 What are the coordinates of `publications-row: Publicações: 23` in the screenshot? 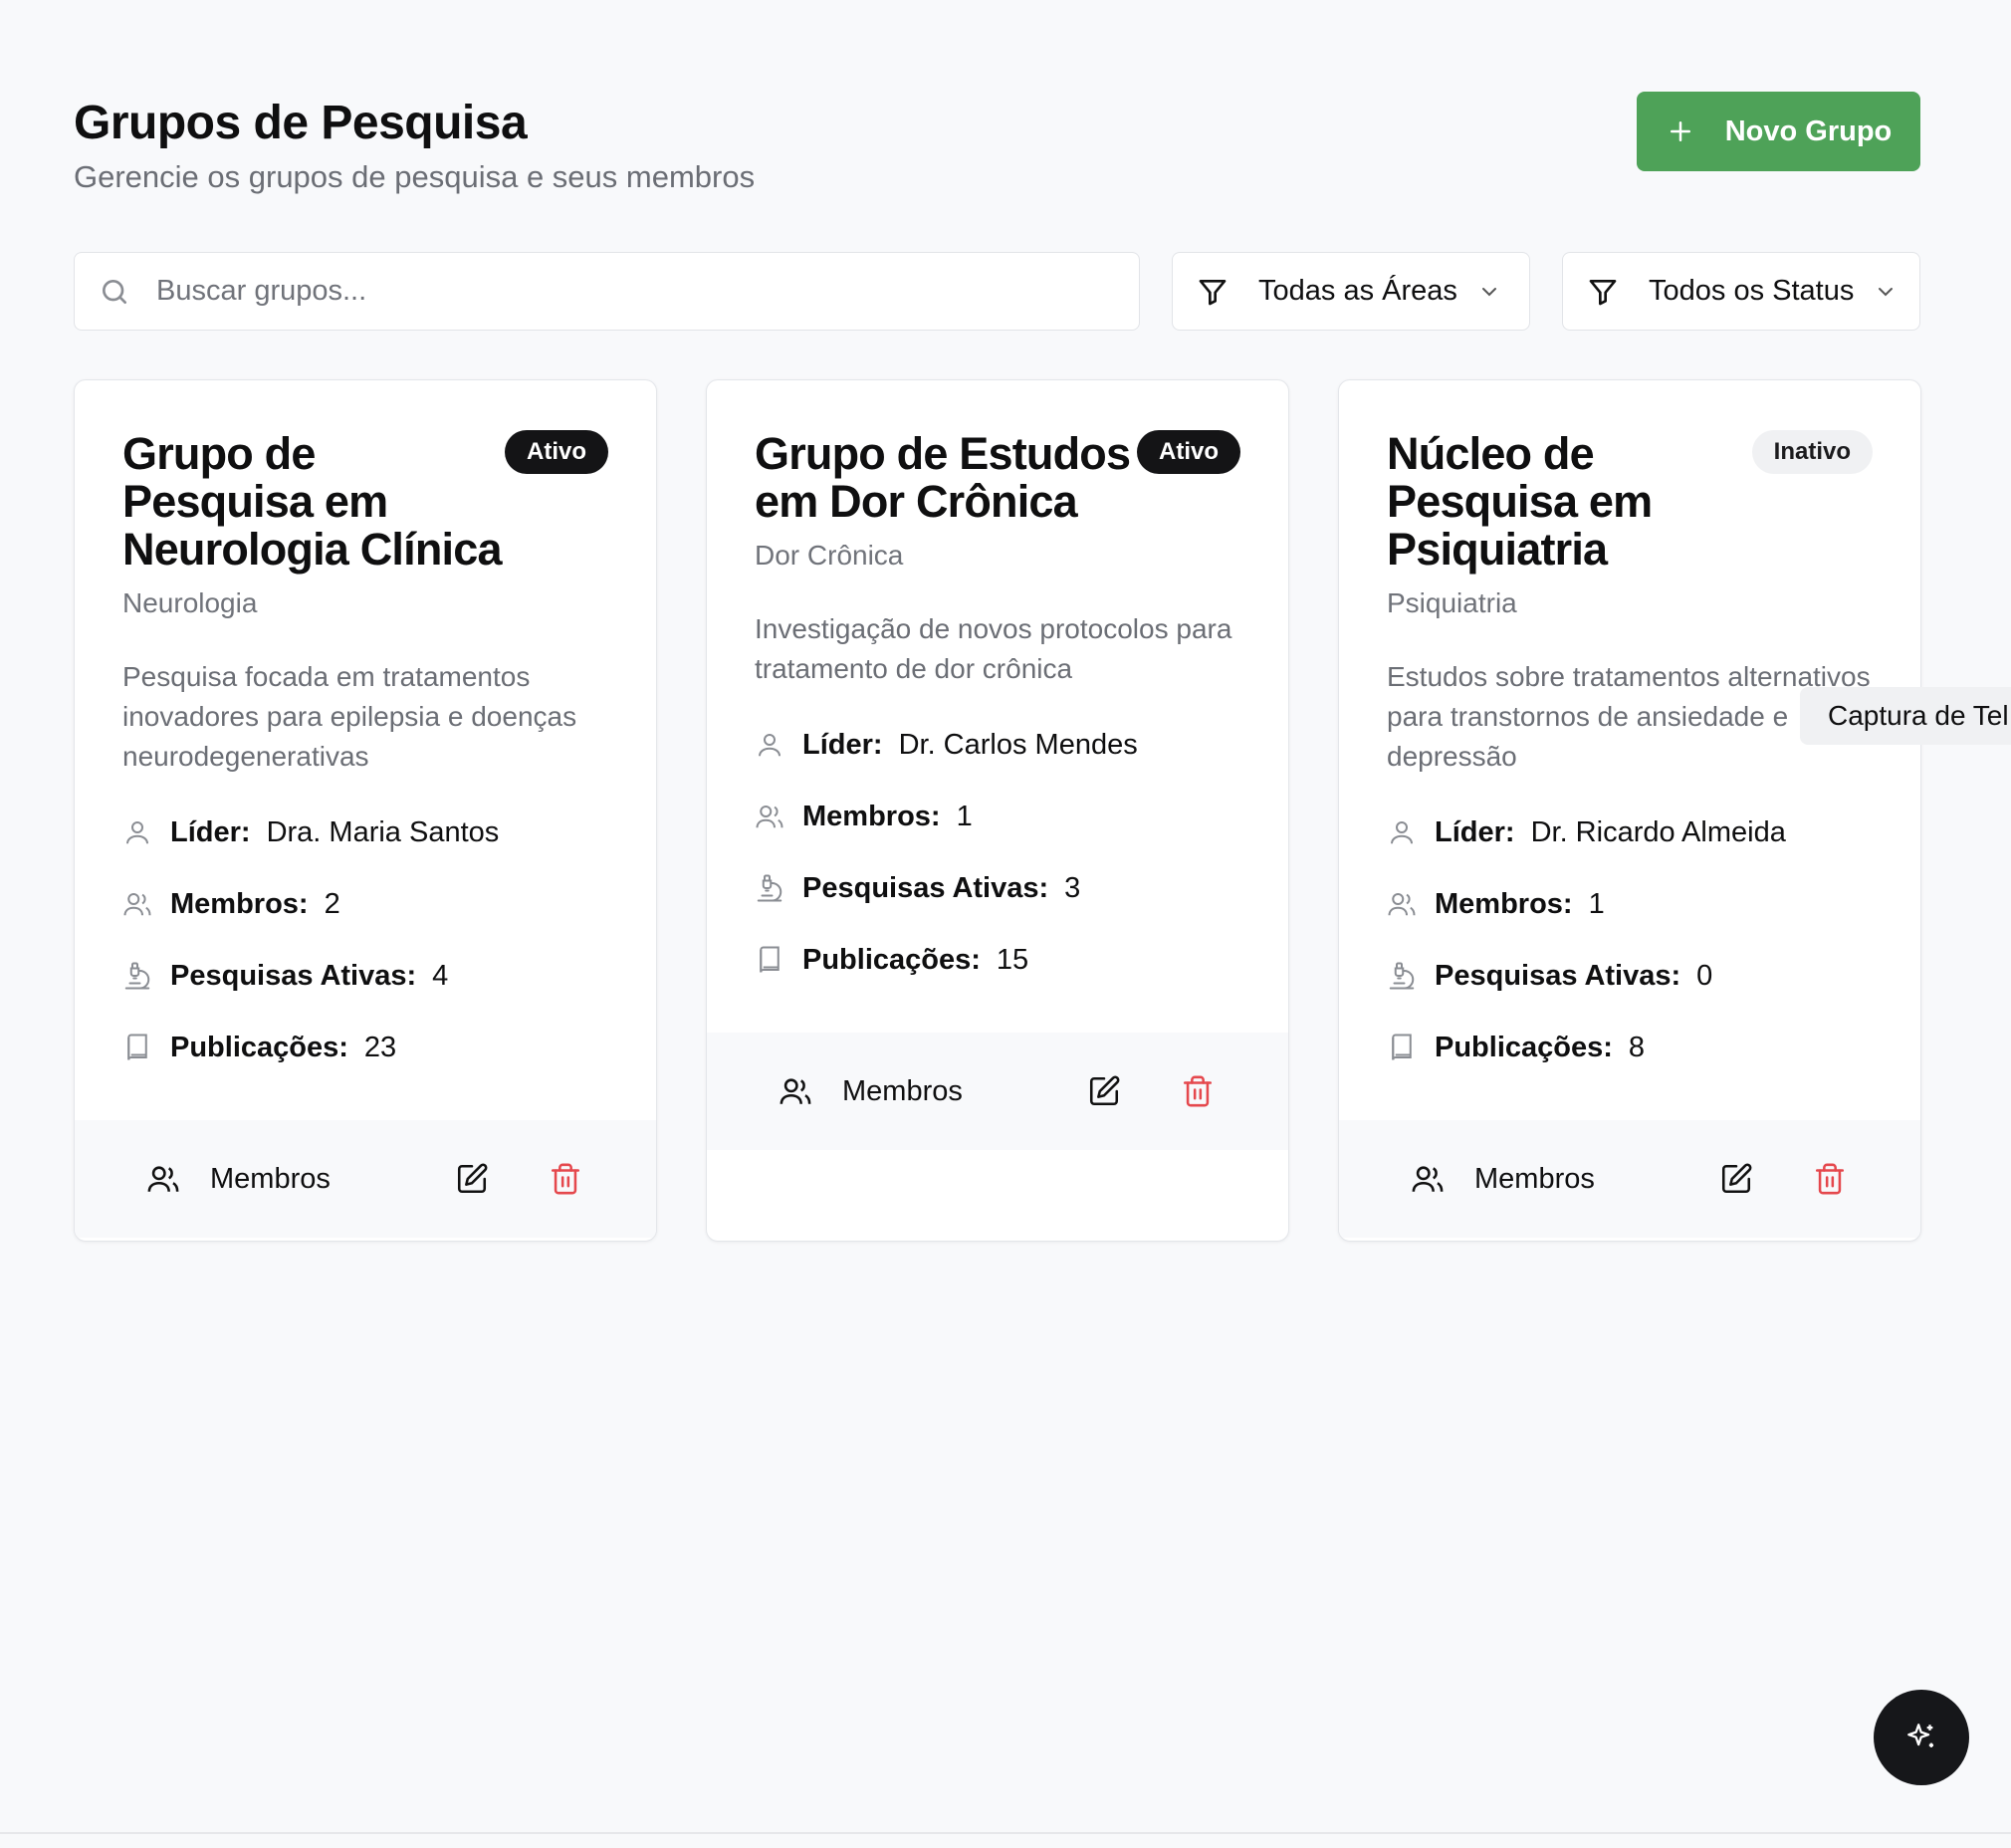 It's located at (365, 1047).